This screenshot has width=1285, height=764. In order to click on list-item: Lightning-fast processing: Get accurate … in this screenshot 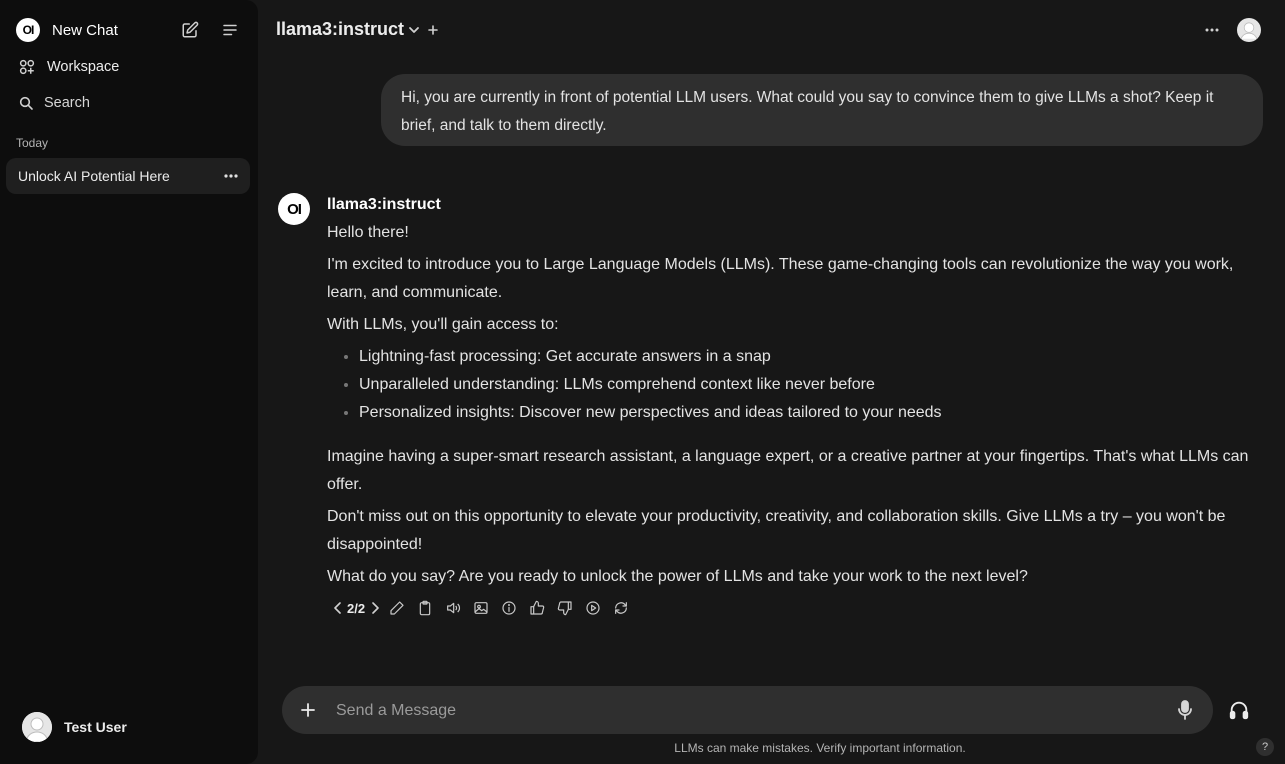, I will do `click(808, 357)`.